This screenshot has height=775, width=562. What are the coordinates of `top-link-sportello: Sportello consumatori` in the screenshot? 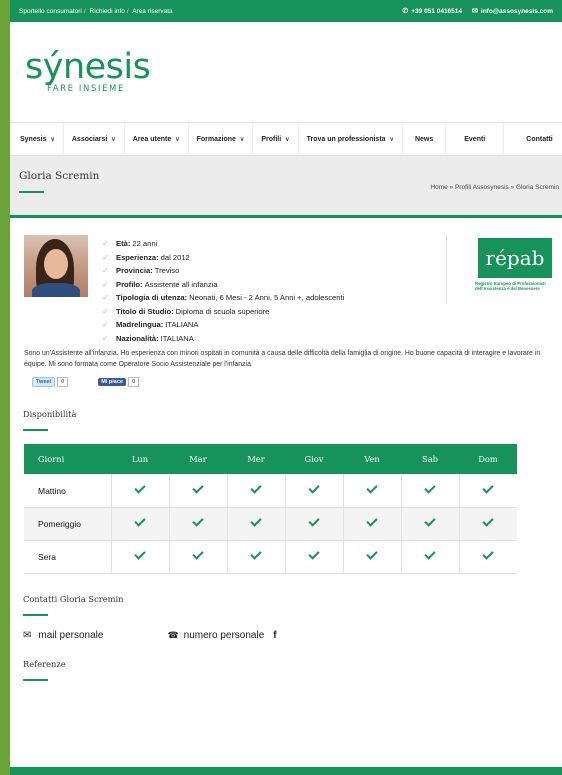 It's located at (50, 11).